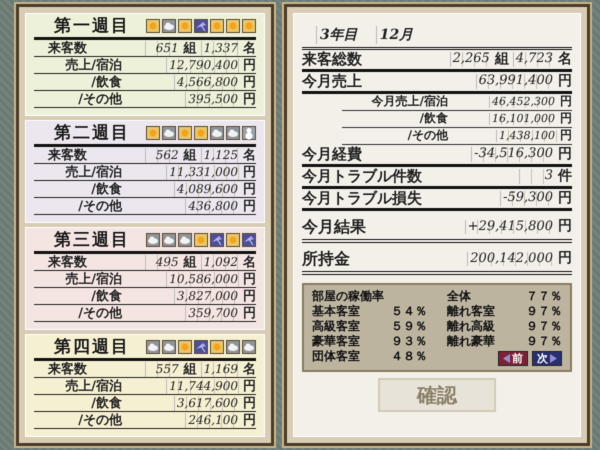 The width and height of the screenshot is (600, 450). I want to click on year-label: 3年目, so click(337, 35).